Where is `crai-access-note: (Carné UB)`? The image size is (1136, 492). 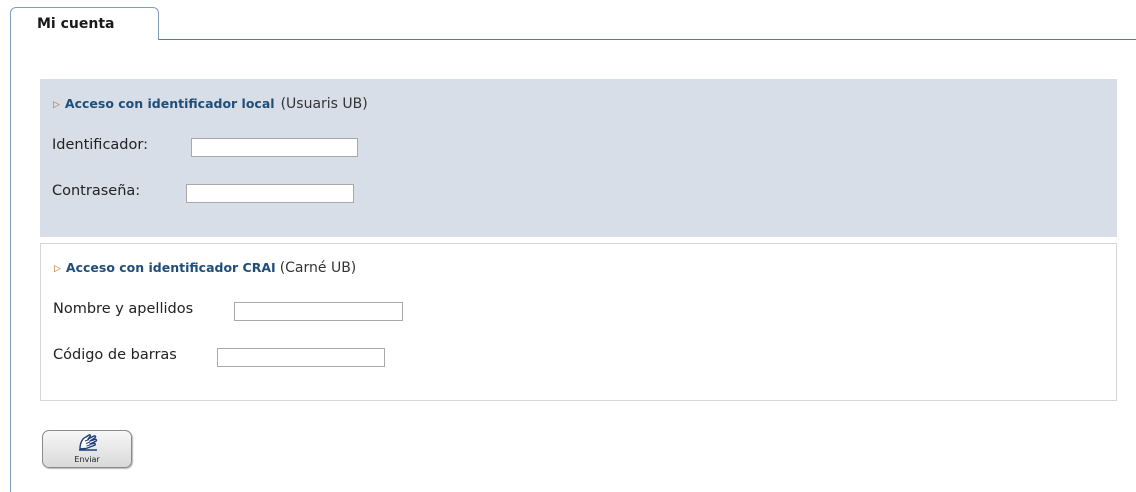
crai-access-note: (Carné UB) is located at coordinates (318, 268).